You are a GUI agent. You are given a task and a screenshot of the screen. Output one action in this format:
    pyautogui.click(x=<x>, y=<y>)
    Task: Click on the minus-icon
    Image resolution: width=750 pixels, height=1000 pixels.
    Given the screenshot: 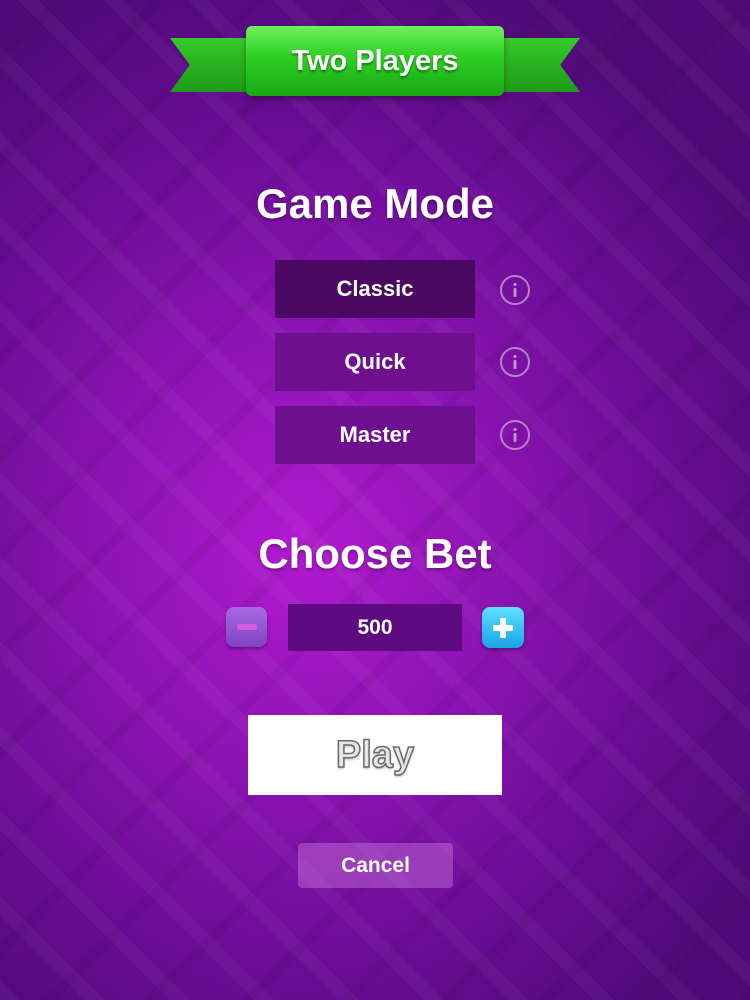 What is the action you would take?
    pyautogui.click(x=246, y=627)
    